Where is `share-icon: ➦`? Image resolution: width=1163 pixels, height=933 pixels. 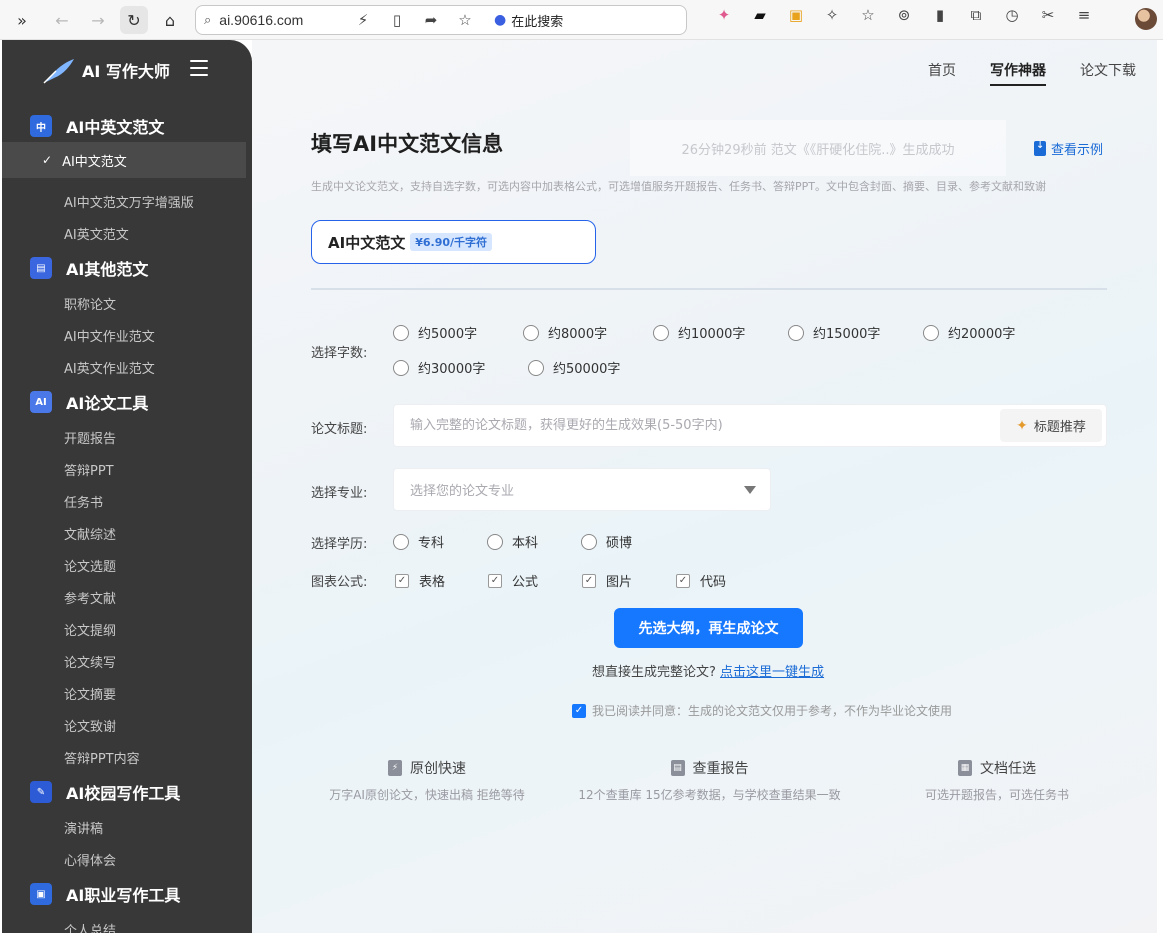 share-icon: ➦ is located at coordinates (431, 20).